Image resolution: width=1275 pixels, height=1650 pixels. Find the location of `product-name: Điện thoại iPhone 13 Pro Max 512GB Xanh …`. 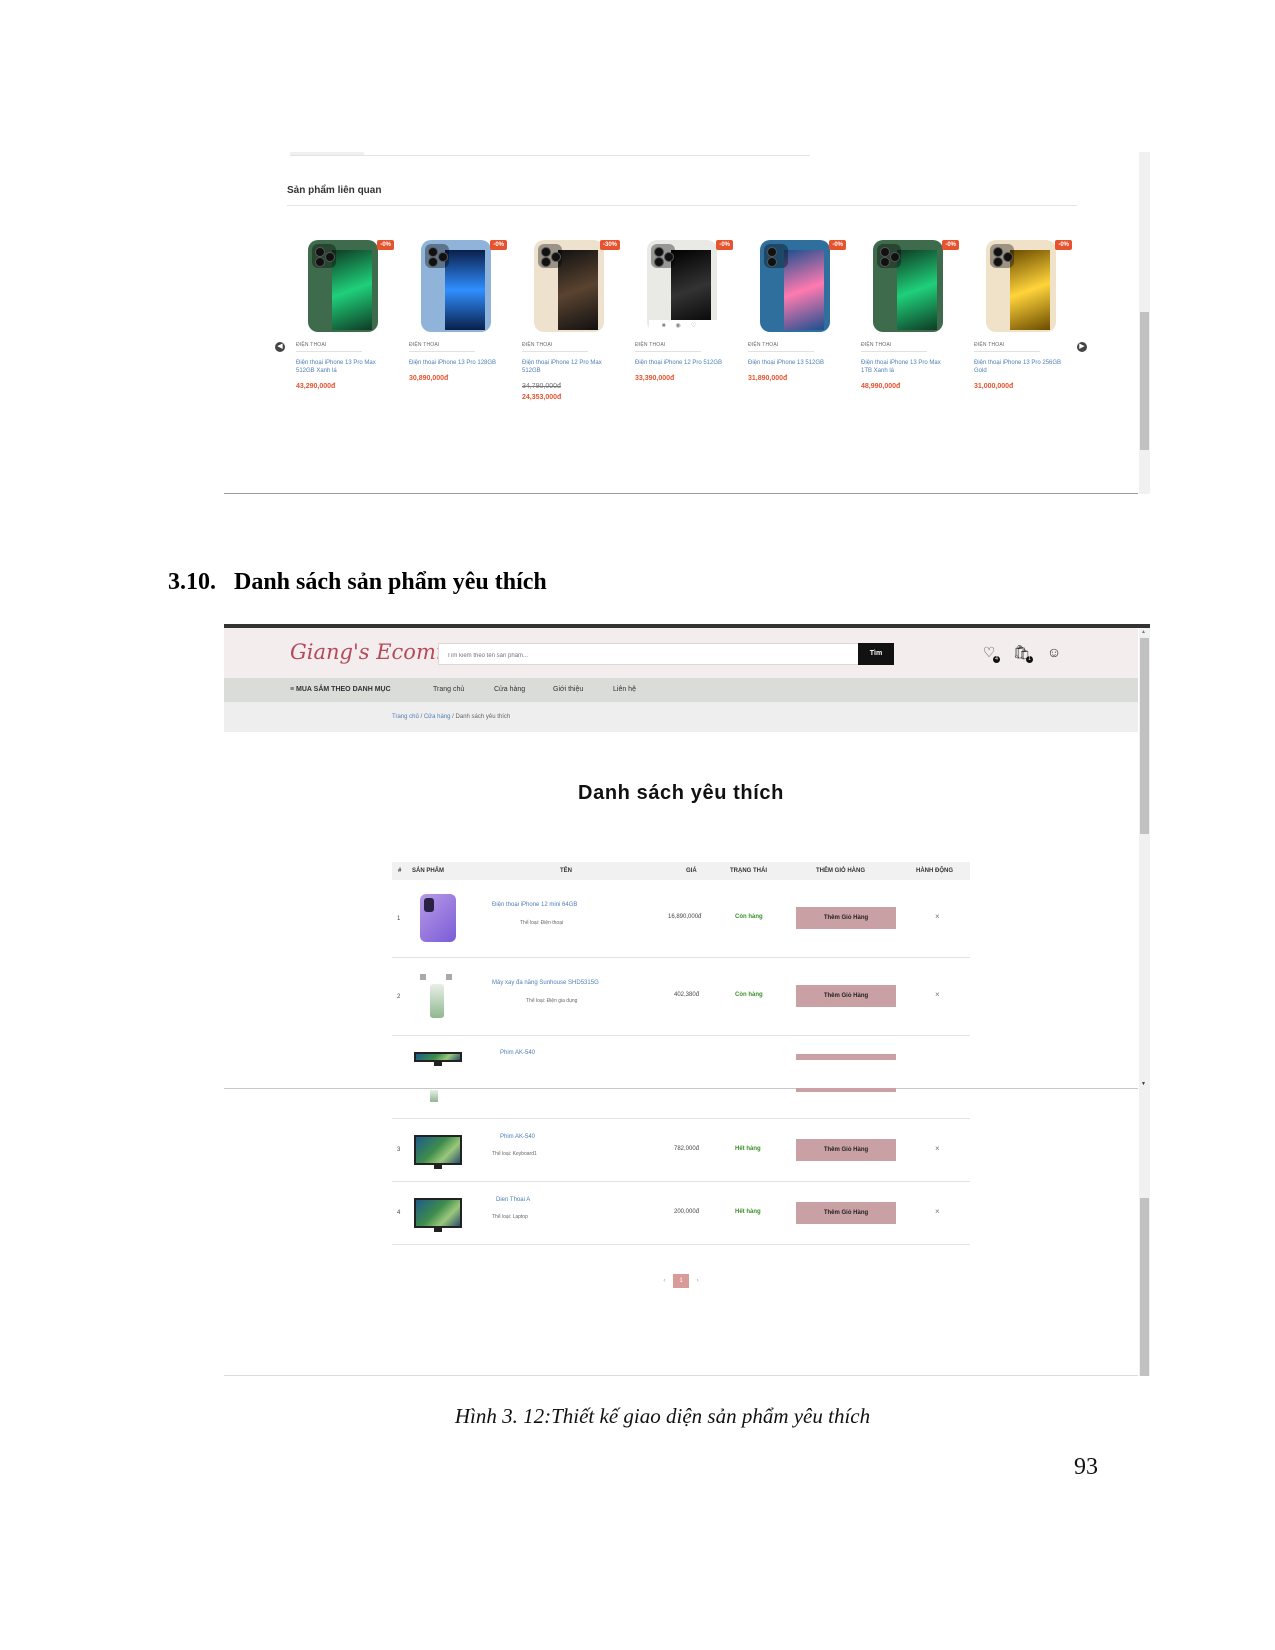

product-name: Điện thoại iPhone 13 Pro Max 512GB Xanh … is located at coordinates (341, 367).